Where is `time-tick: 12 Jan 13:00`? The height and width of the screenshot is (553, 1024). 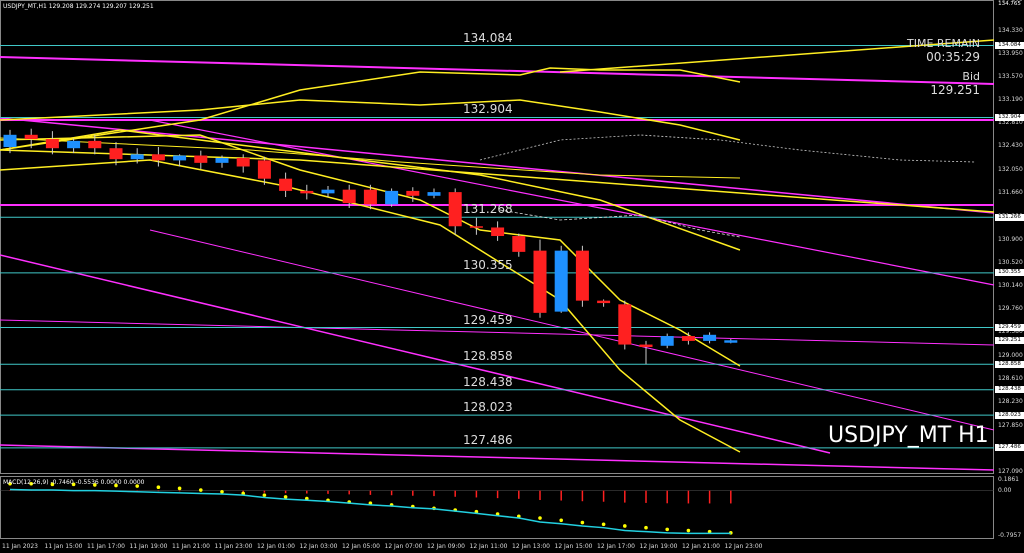
time-tick: 12 Jan 13:00 is located at coordinates (531, 546).